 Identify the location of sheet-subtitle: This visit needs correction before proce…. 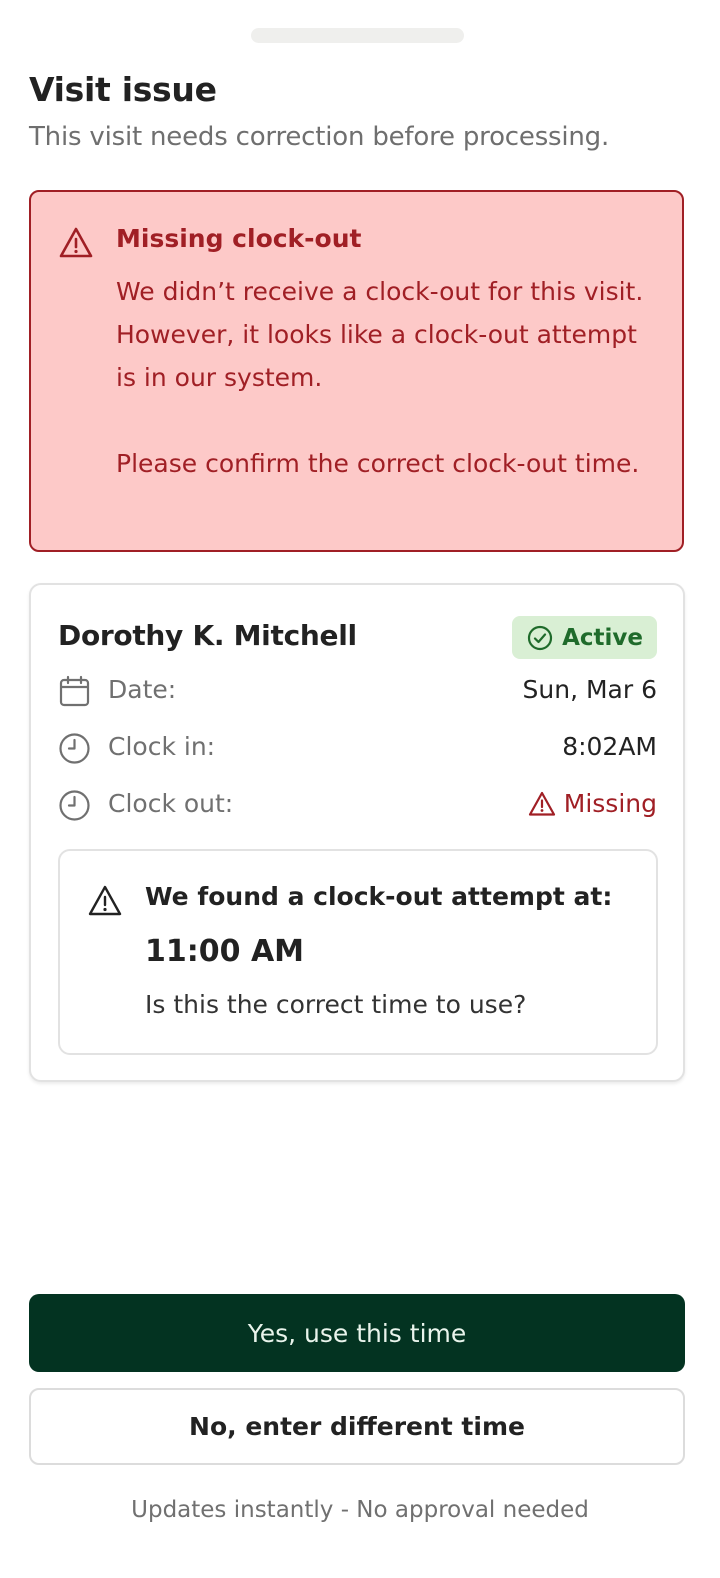
(319, 137).